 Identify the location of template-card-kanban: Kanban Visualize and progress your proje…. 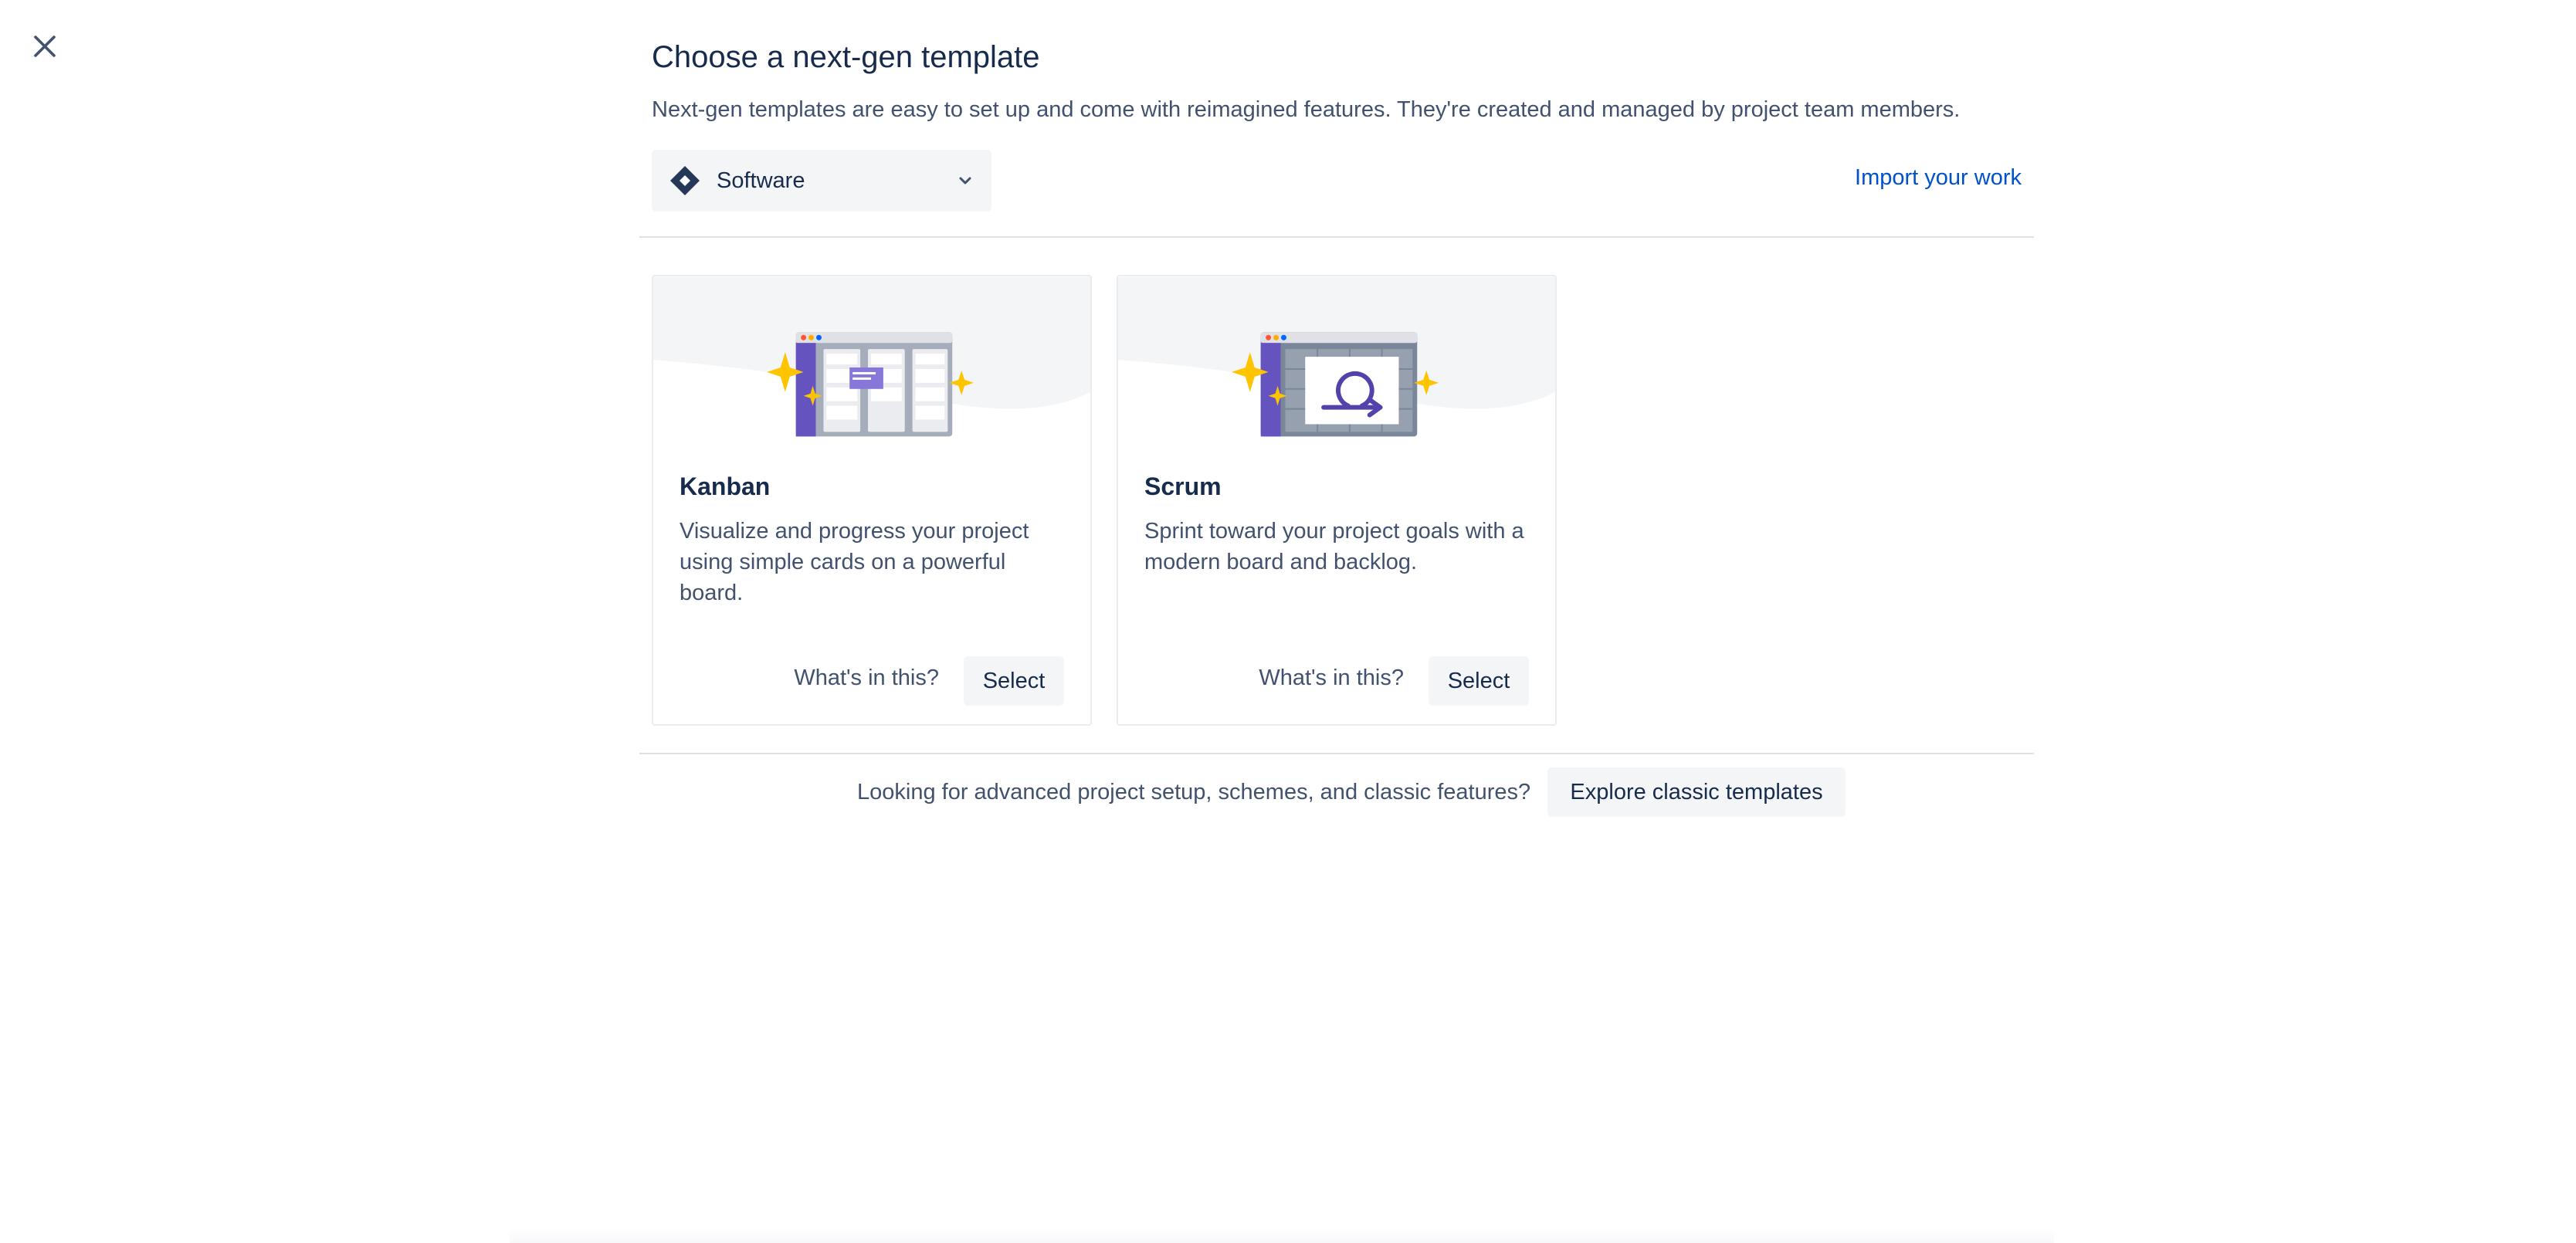
(872, 501).